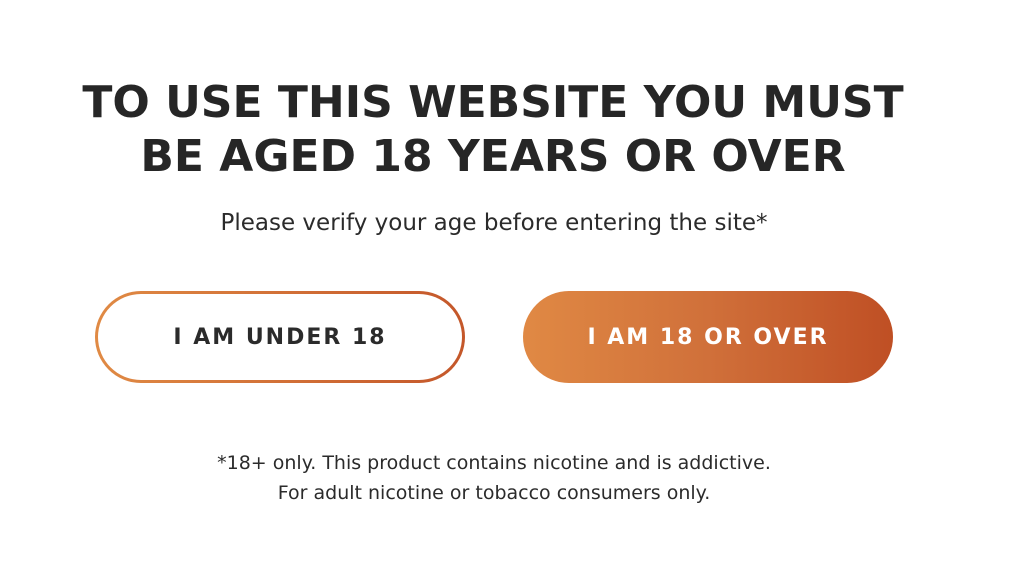  What do you see at coordinates (493, 102) in the screenshot?
I see `headline-line-1: TO USE THIS WEBSITE YOU MUST` at bounding box center [493, 102].